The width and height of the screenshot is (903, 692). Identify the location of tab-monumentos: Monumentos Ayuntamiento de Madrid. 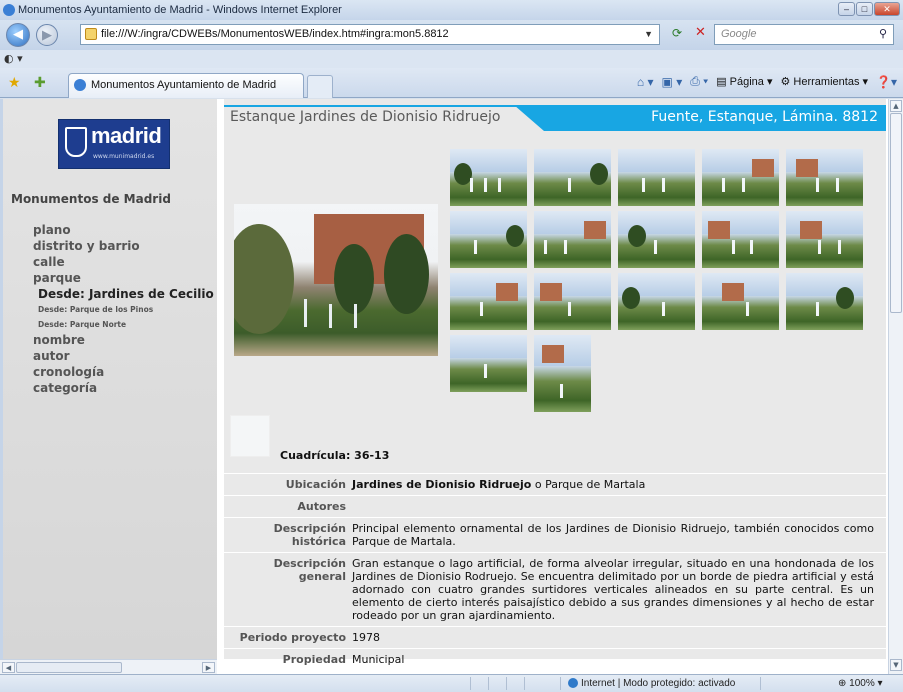
(186, 85).